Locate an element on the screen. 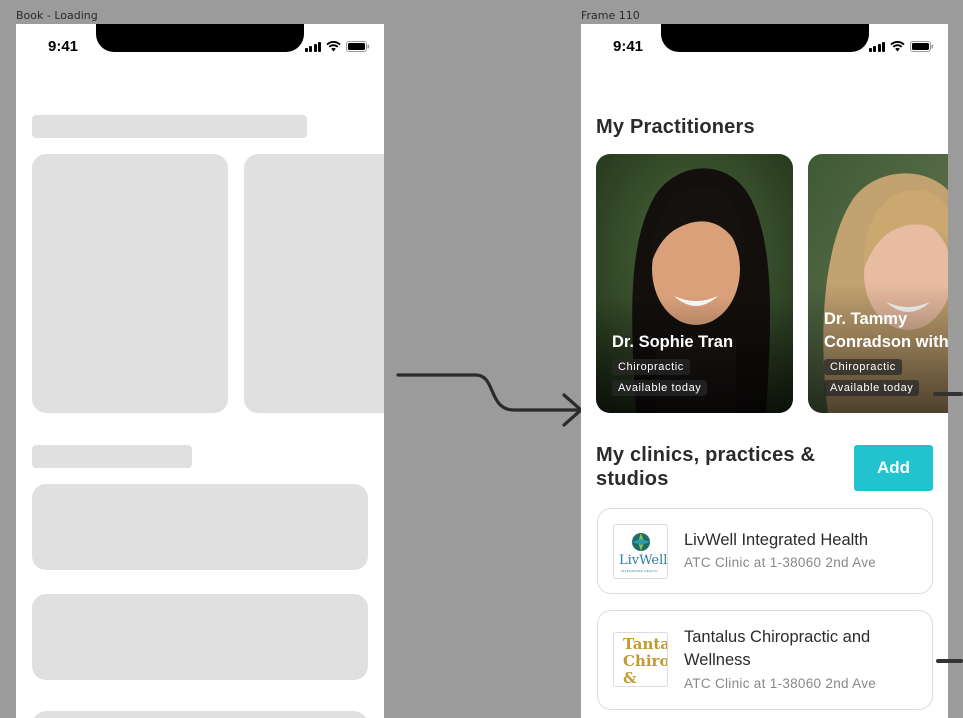 The image size is (963, 718). frame-label-loading: Book - Loading is located at coordinates (57, 15).